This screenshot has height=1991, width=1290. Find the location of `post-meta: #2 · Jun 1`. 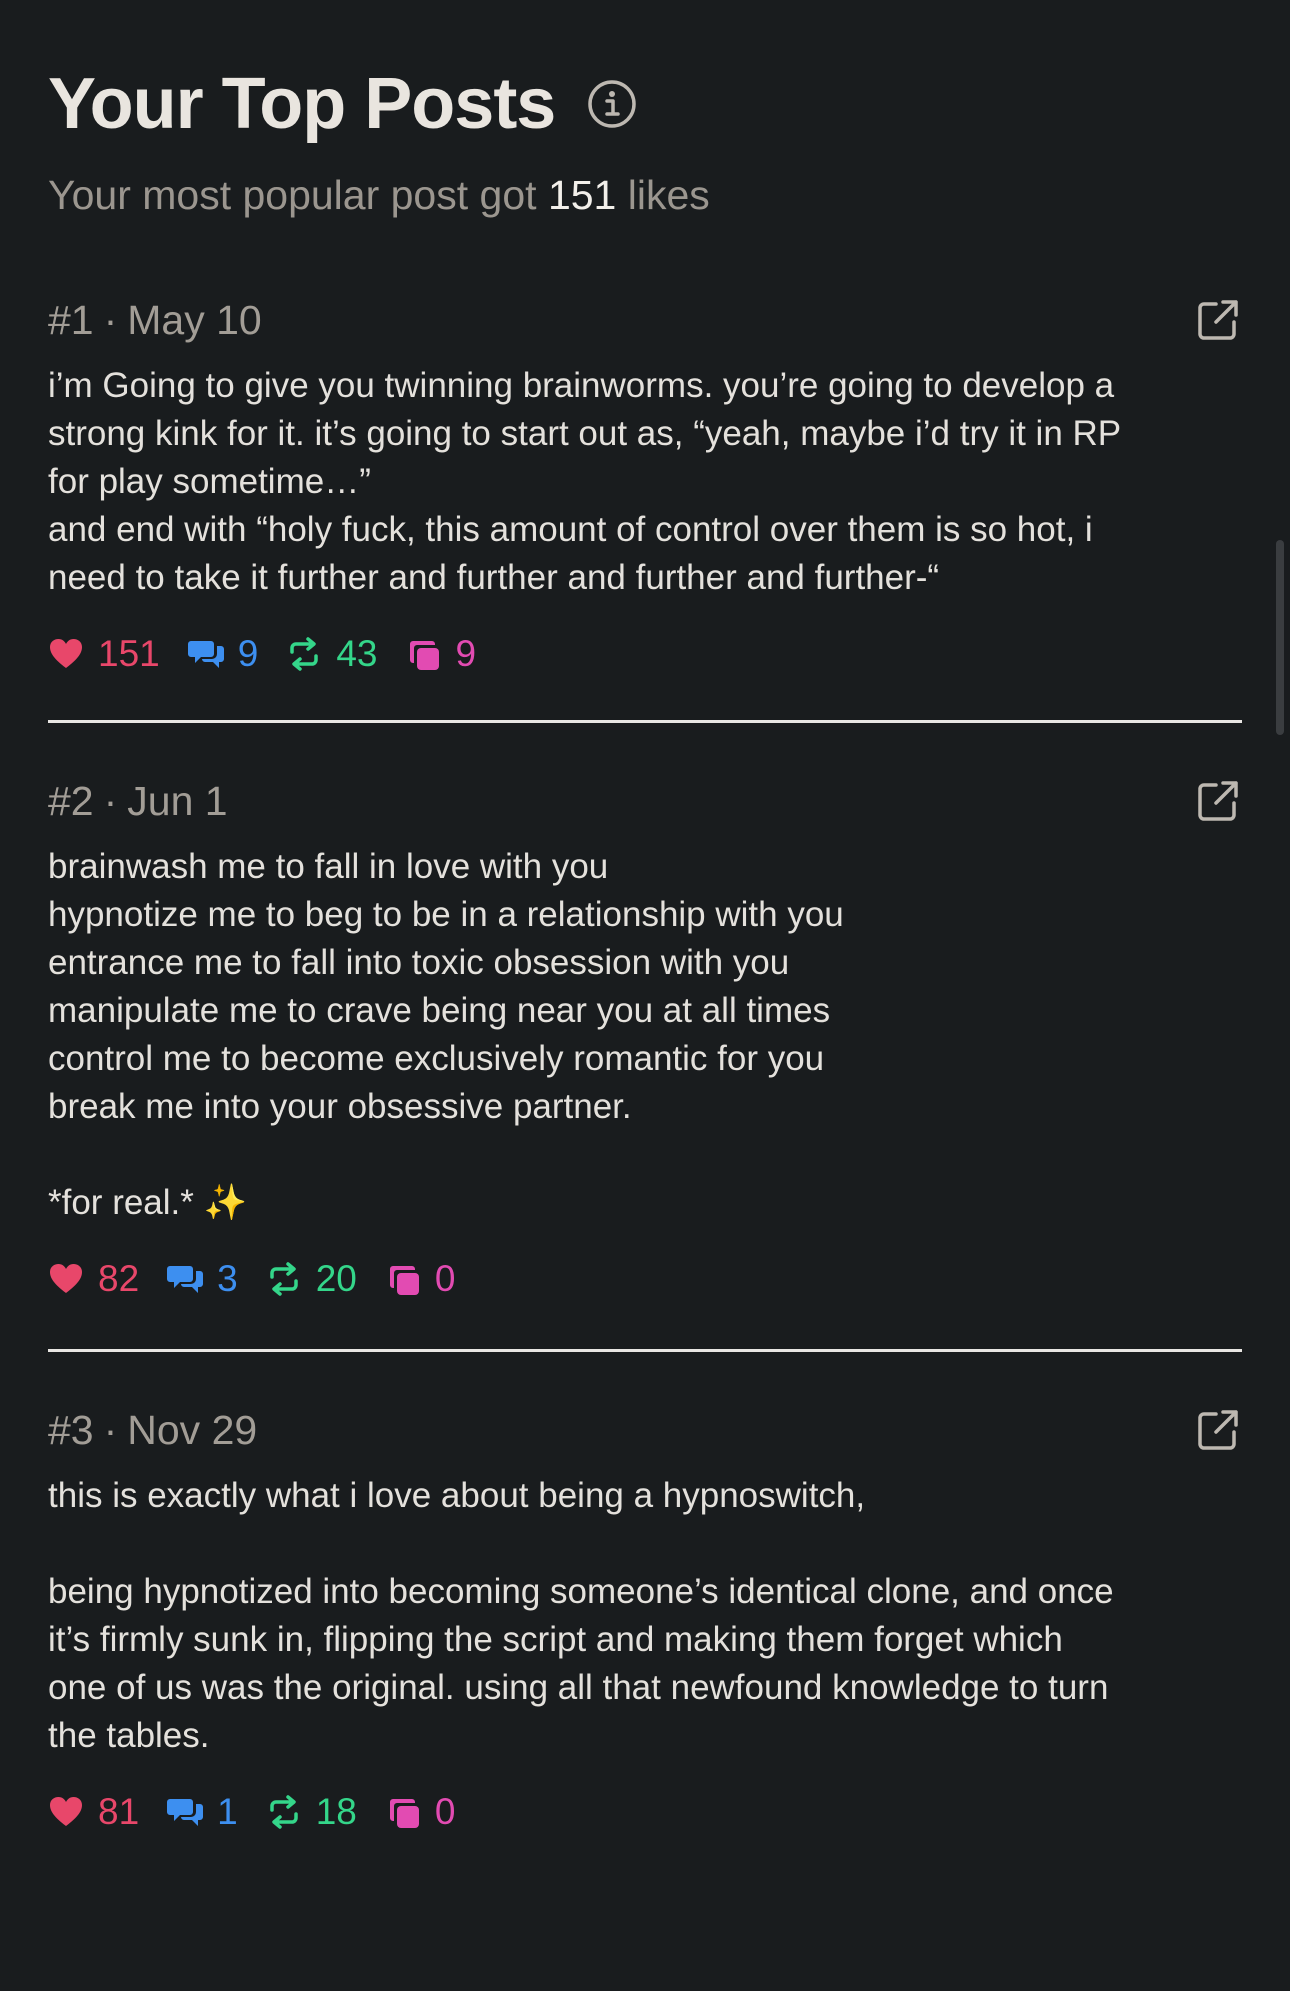

post-meta: #2 · Jun 1 is located at coordinates (138, 801).